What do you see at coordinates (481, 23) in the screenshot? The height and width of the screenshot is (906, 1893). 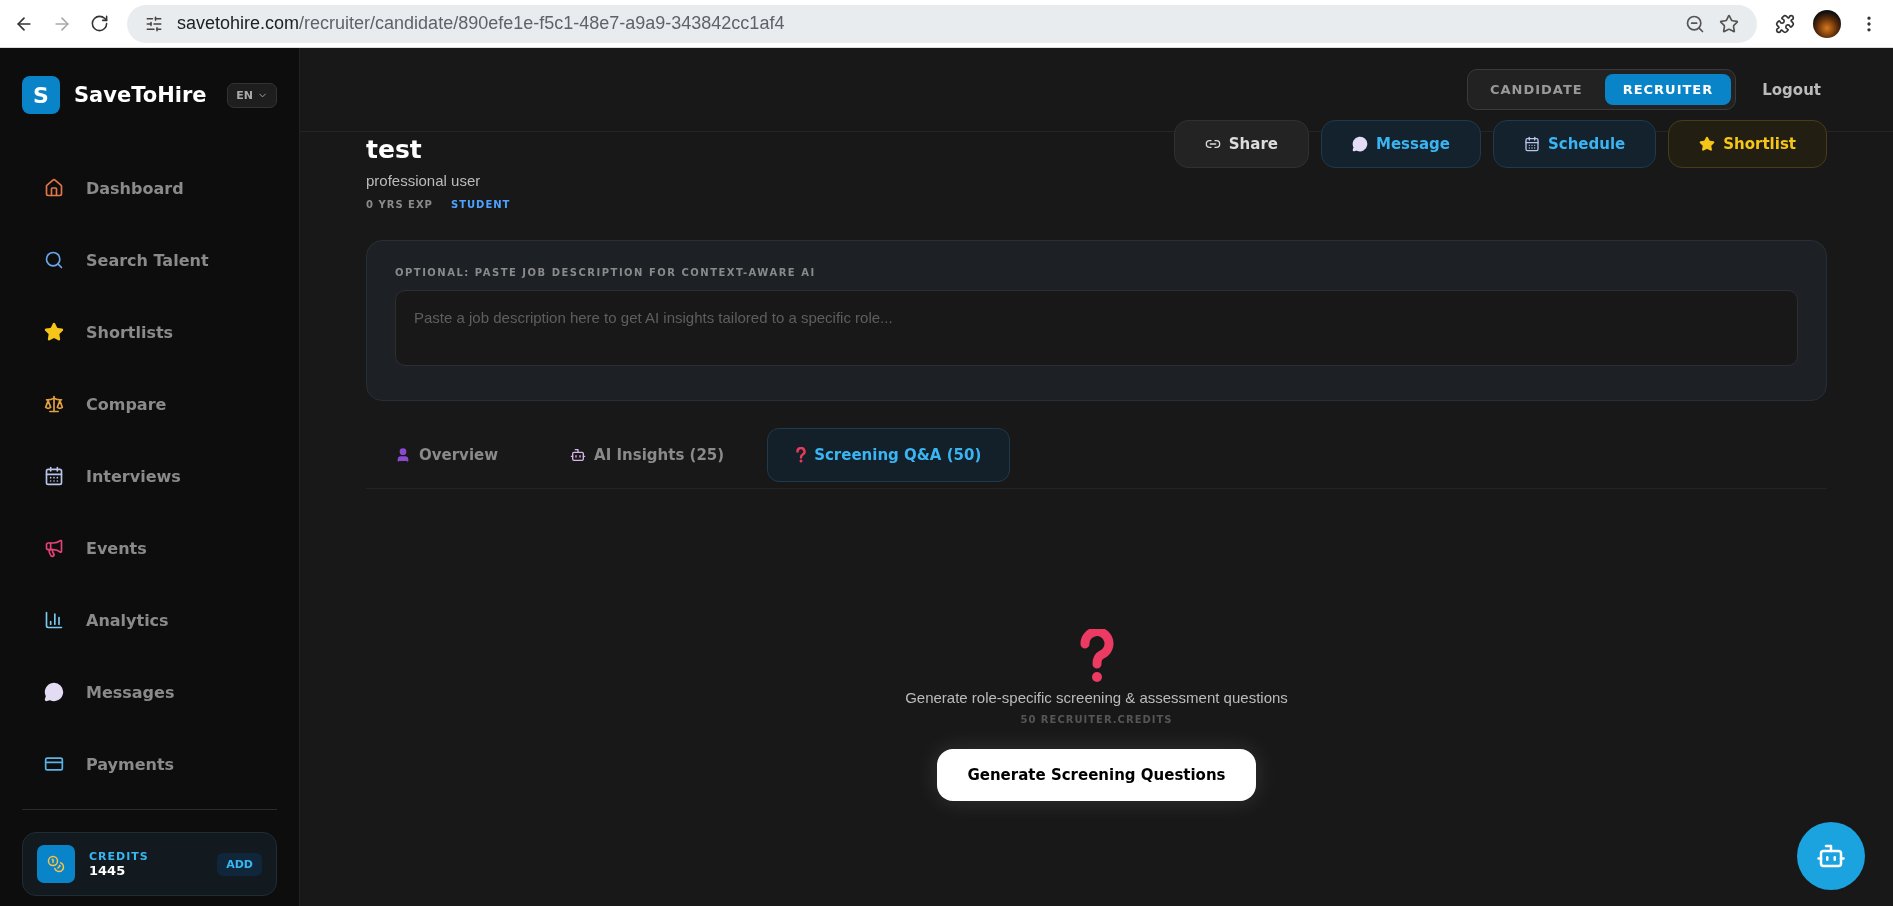 I see `url-text: savetohire.com/recruiter/candidate/890efe1e-f5c1-48e7-a9a9-343842cc1af4` at bounding box center [481, 23].